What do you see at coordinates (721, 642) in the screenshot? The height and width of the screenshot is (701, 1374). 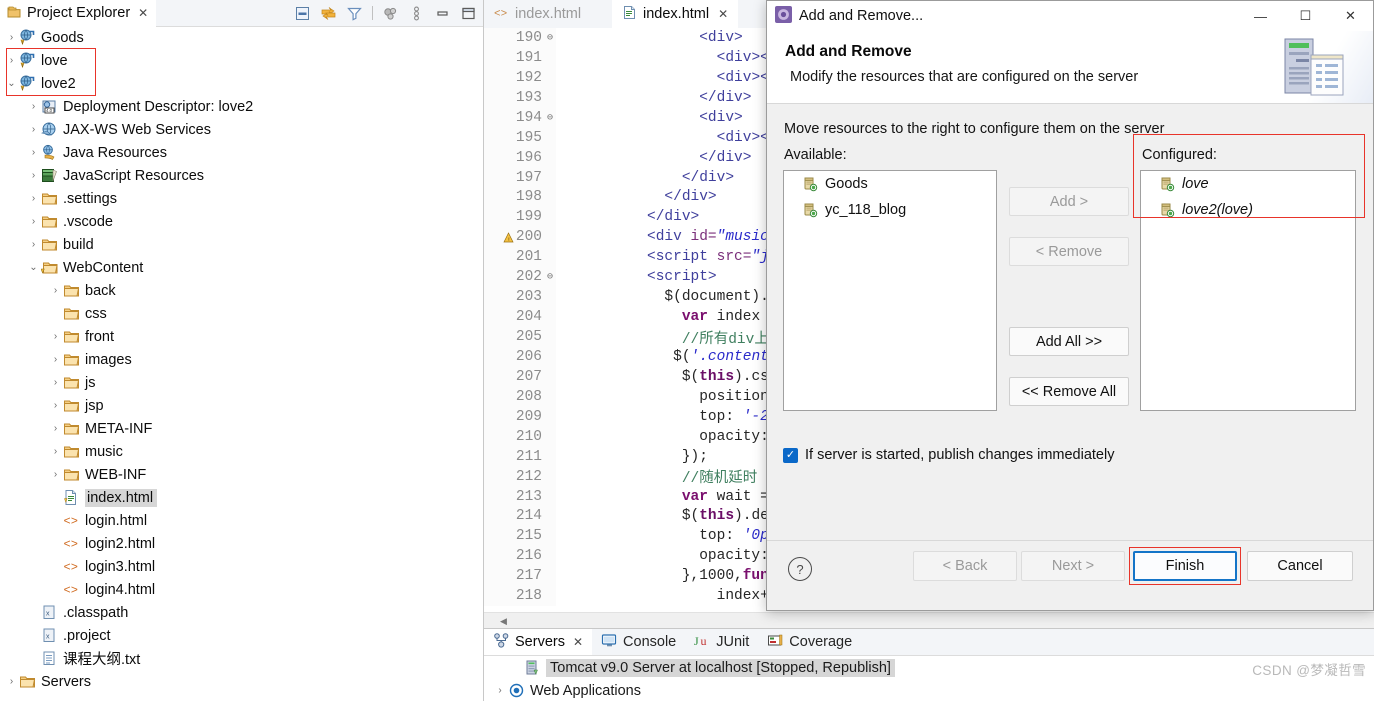 I see `tab-junit: Ju JUnit` at bounding box center [721, 642].